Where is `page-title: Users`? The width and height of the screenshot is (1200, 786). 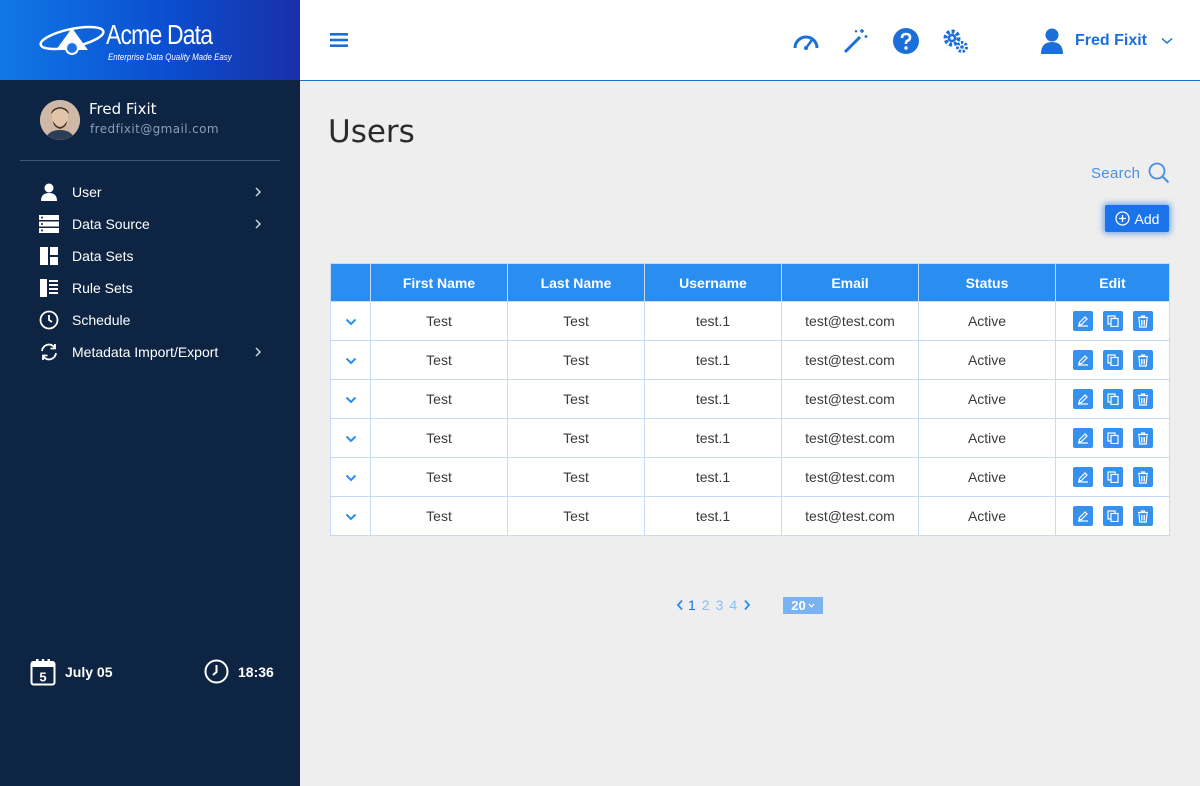 page-title: Users is located at coordinates (371, 132).